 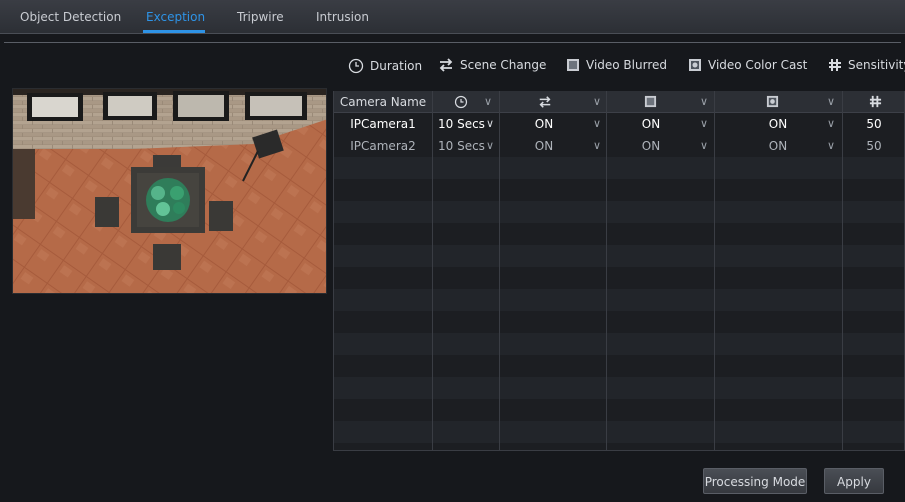 What do you see at coordinates (175, 17) in the screenshot?
I see `tab-exception: Exception` at bounding box center [175, 17].